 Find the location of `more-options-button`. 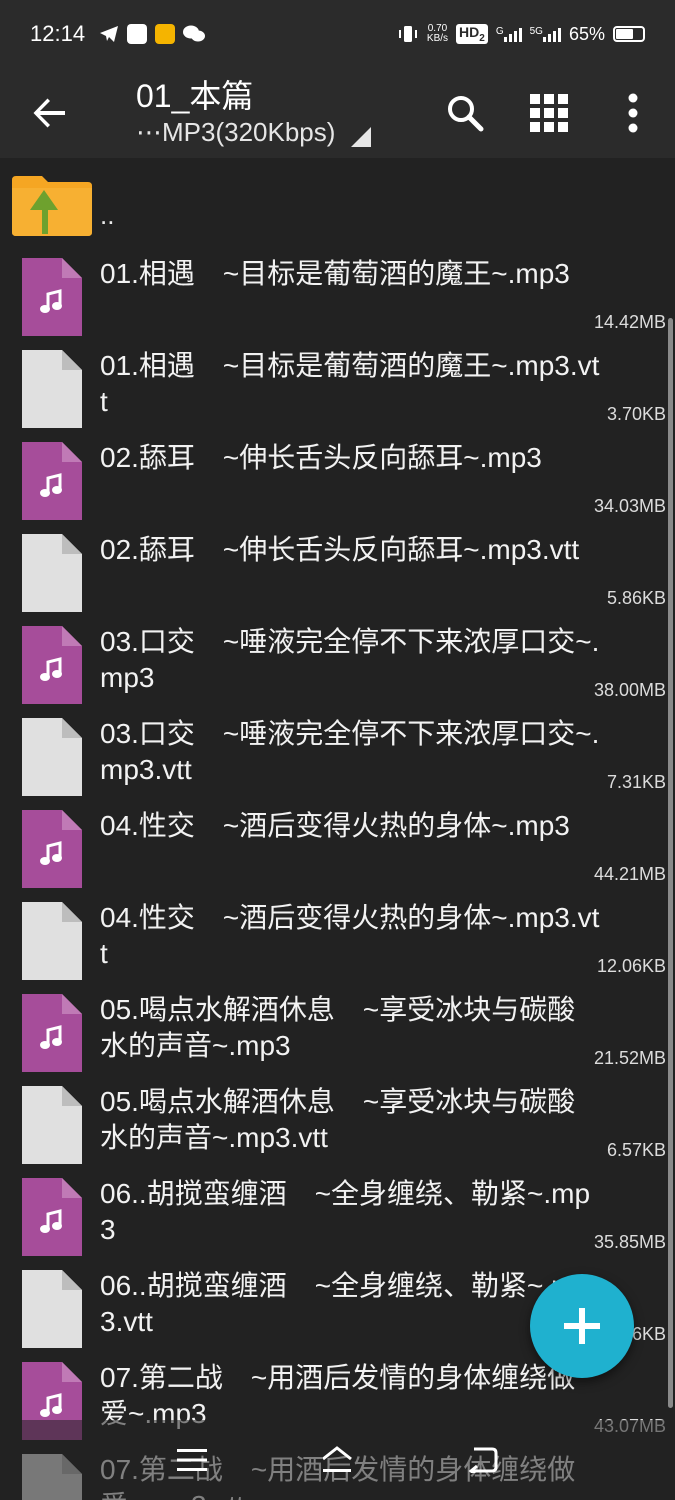

more-options-button is located at coordinates (633, 113).